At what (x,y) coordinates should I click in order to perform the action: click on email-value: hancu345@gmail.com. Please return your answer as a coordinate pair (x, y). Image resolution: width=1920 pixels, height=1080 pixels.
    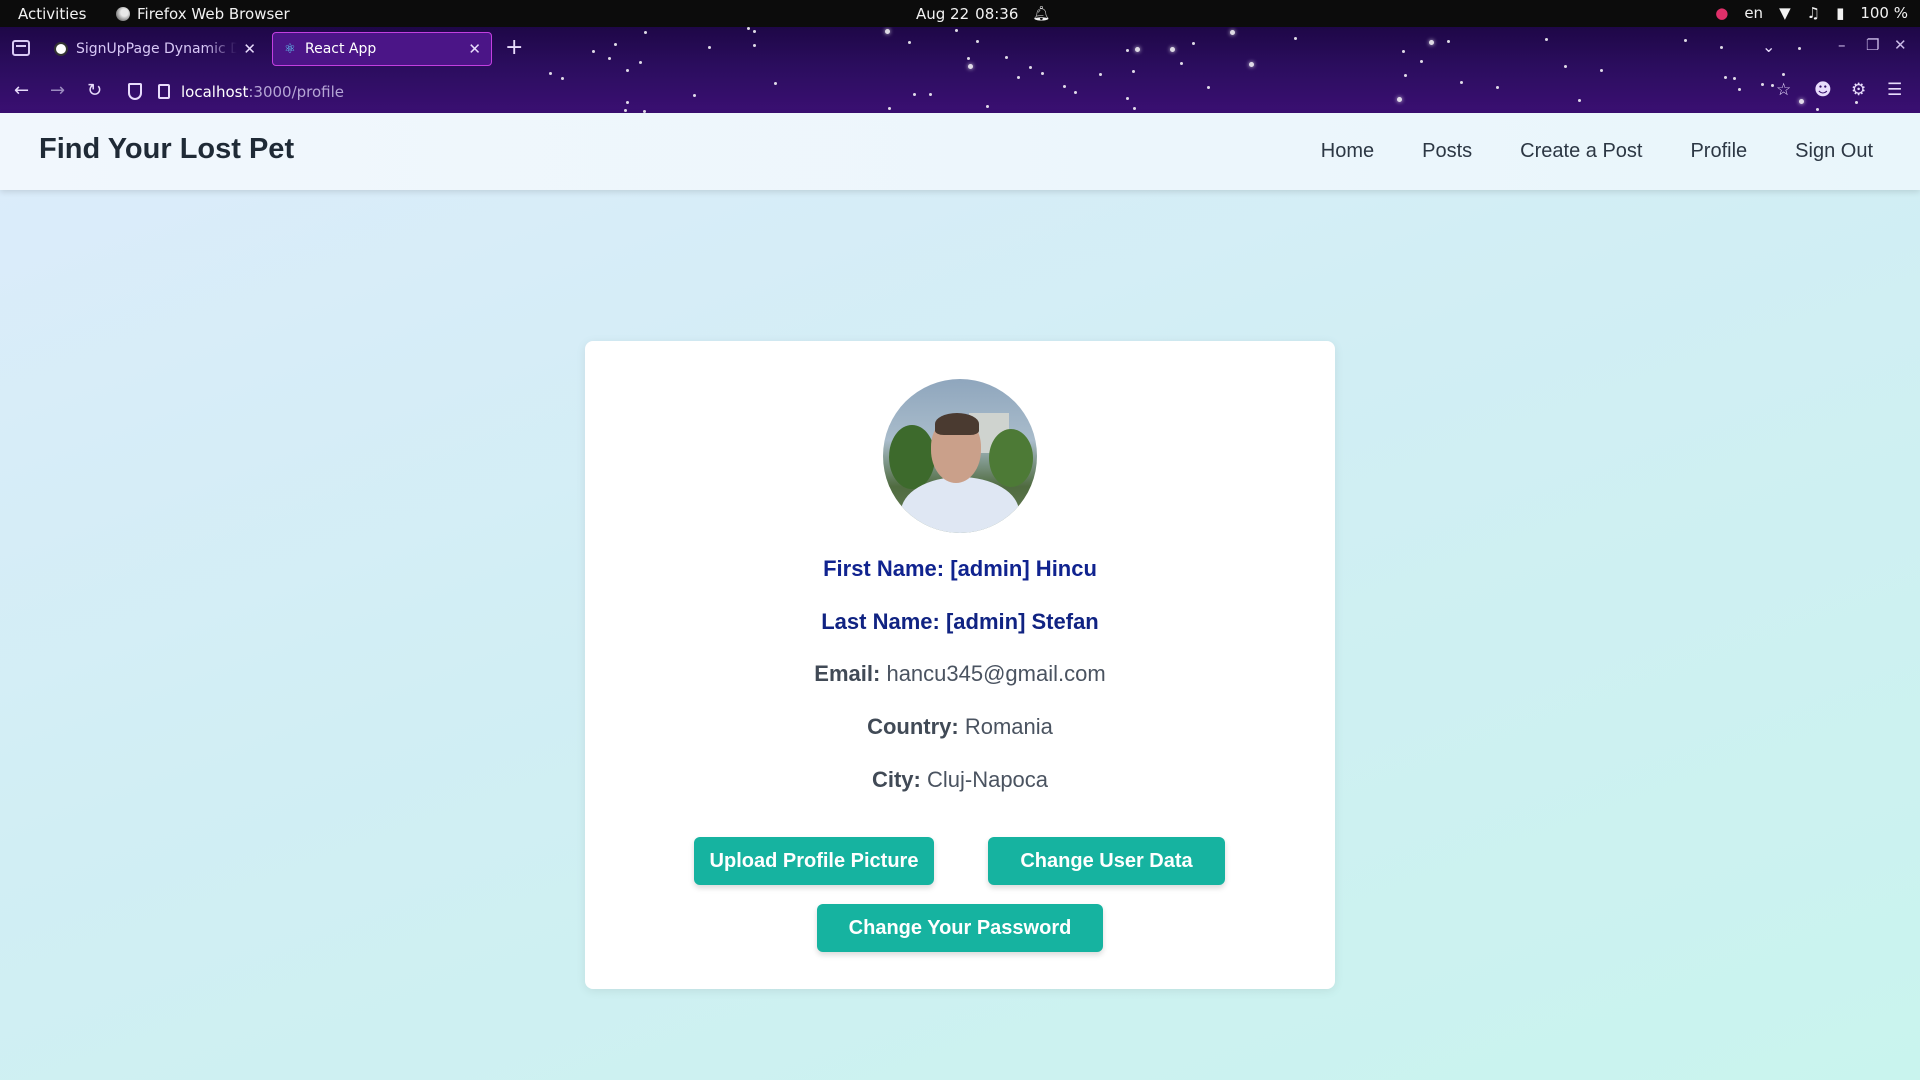
    Looking at the image, I should click on (996, 673).